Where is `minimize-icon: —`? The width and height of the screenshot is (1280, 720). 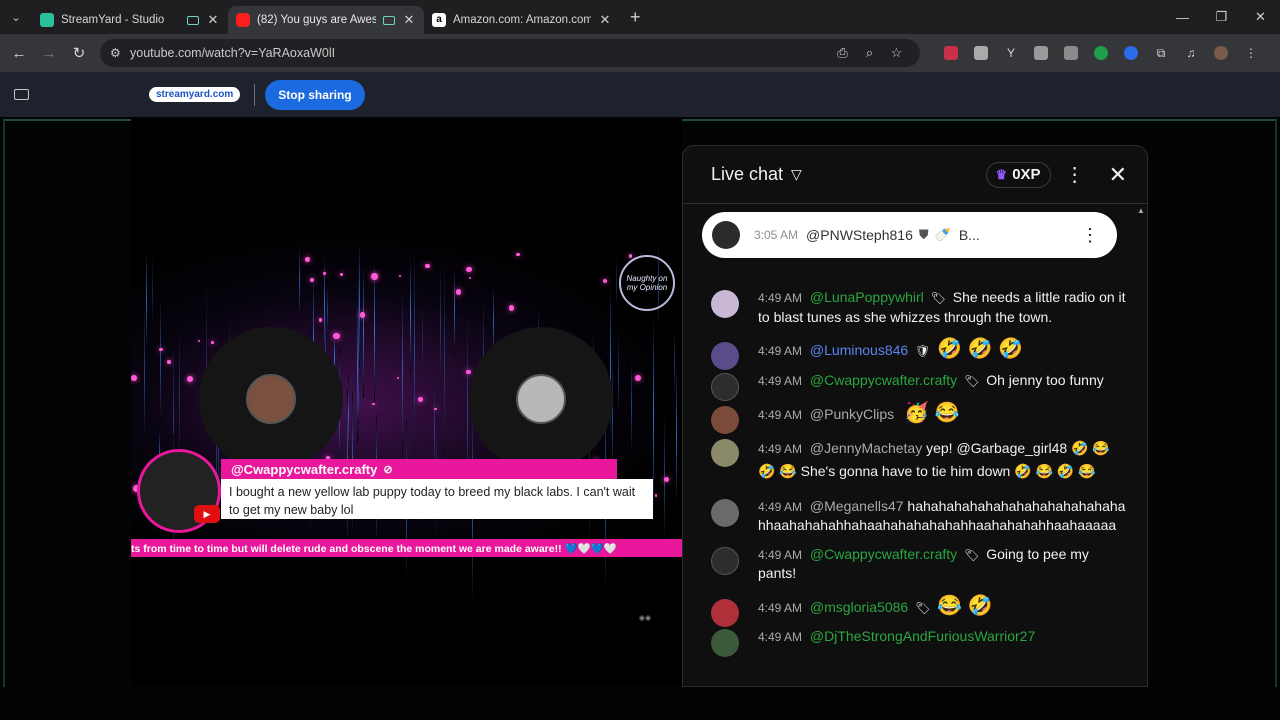 minimize-icon: — is located at coordinates (1182, 17).